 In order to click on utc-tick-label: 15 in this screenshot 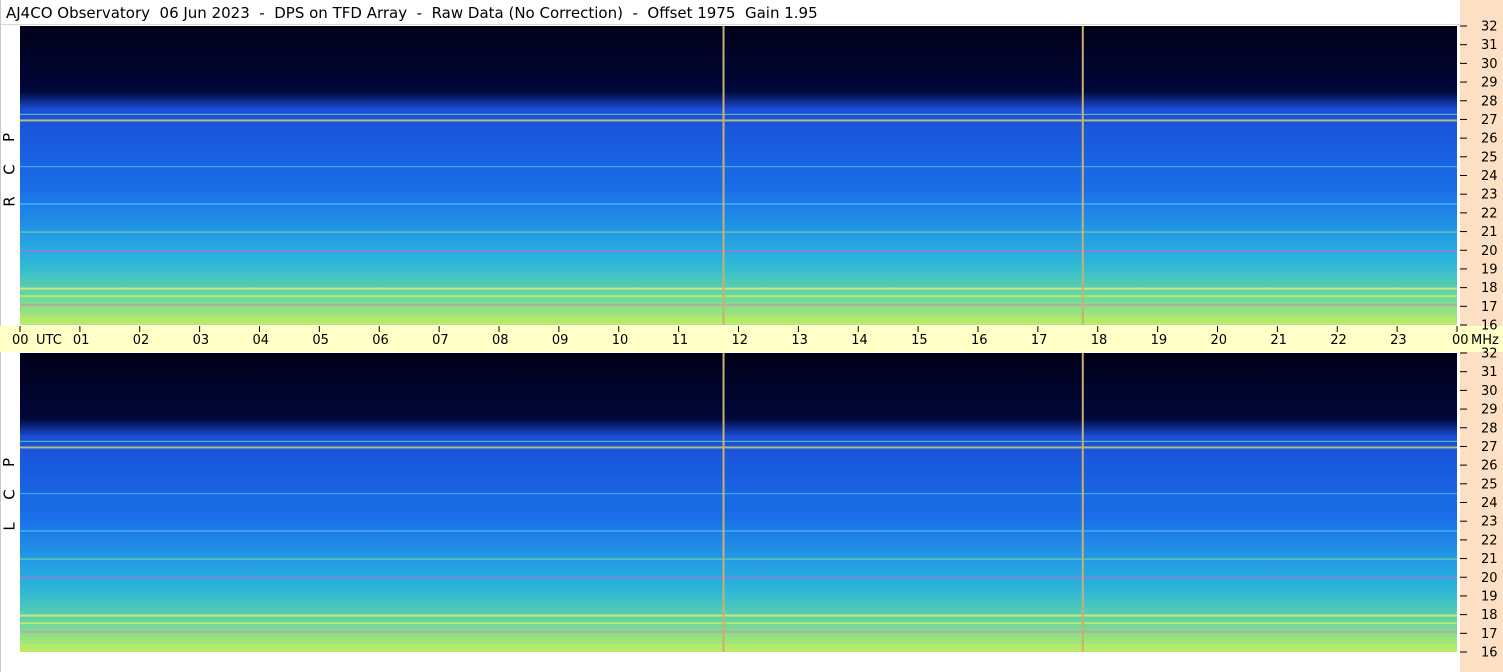, I will do `click(919, 340)`.